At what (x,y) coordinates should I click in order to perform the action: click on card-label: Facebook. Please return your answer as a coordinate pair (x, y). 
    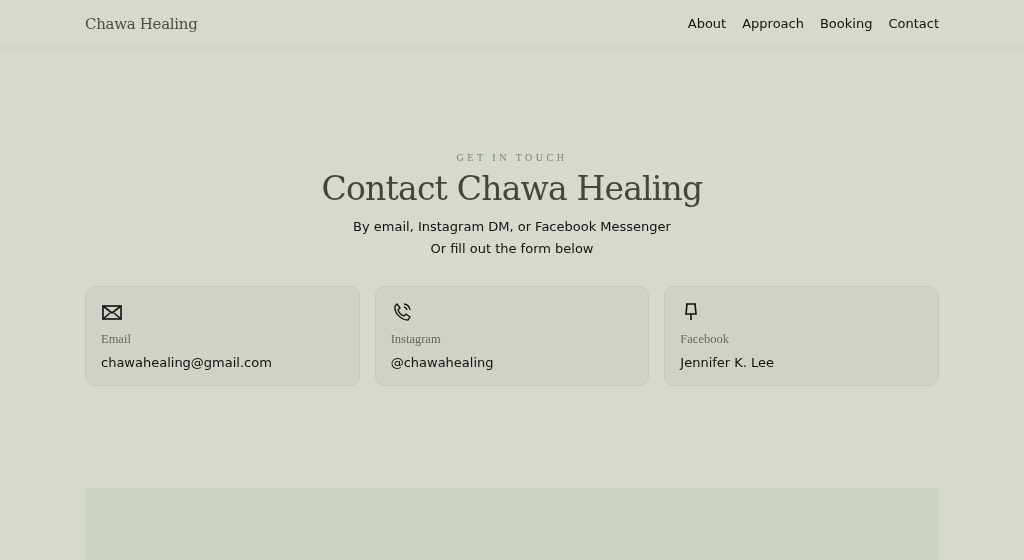
    Looking at the image, I should click on (704, 339).